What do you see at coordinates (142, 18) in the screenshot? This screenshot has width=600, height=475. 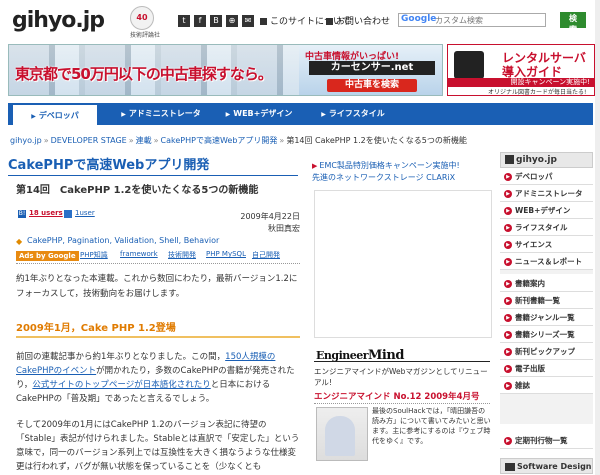 I see `anniversary-badge: 40` at bounding box center [142, 18].